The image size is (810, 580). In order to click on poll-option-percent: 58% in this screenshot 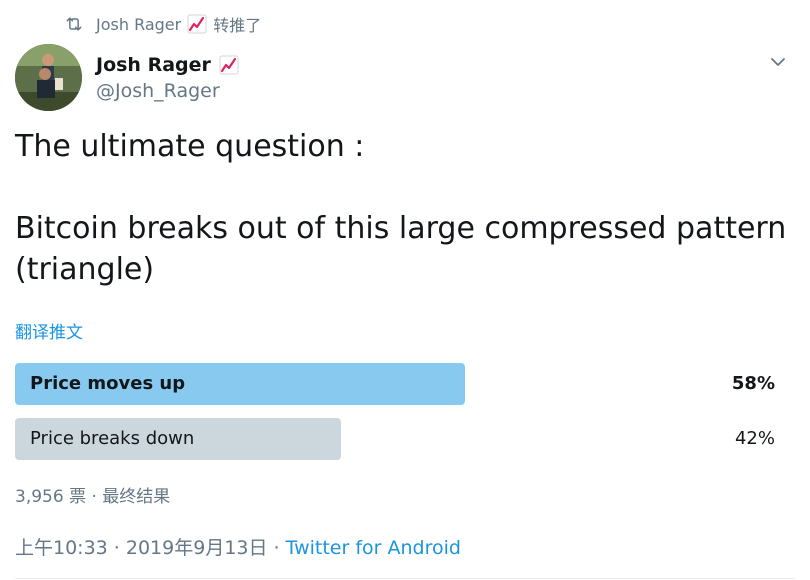, I will do `click(753, 383)`.